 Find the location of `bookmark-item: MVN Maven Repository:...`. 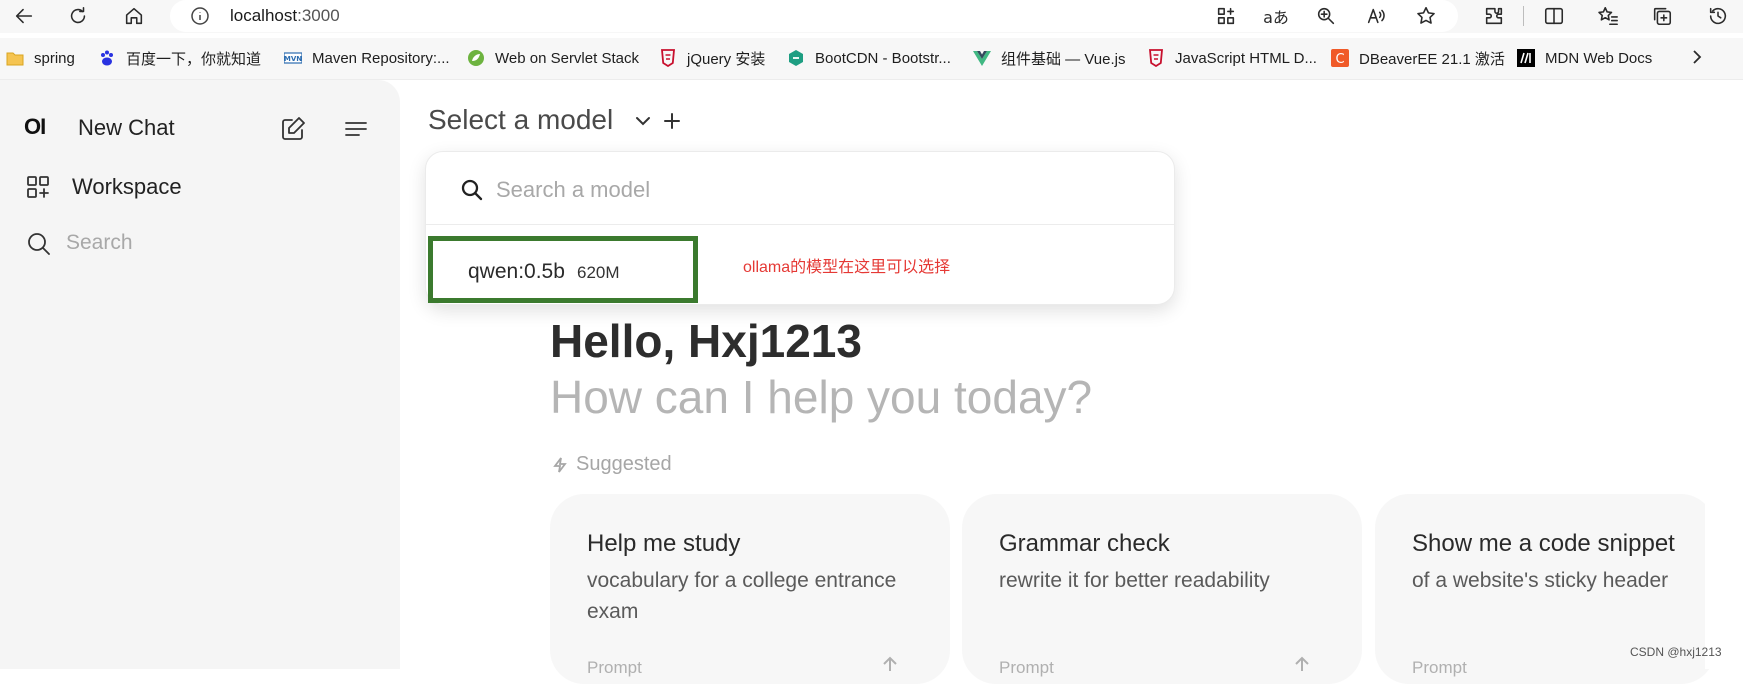

bookmark-item: MVN Maven Repository:... is located at coordinates (366, 58).